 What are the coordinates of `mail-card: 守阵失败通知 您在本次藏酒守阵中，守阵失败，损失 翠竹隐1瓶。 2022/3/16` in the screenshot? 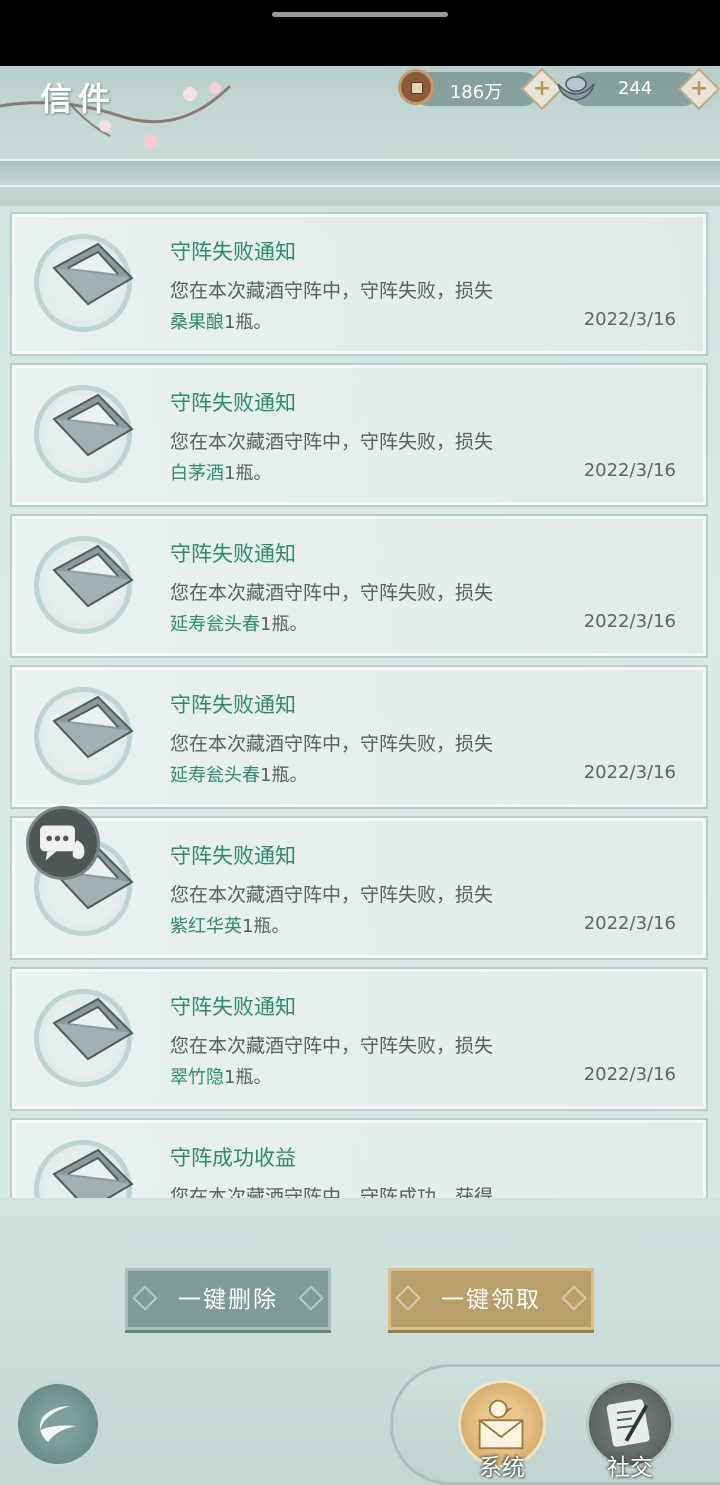 It's located at (359, 1039).